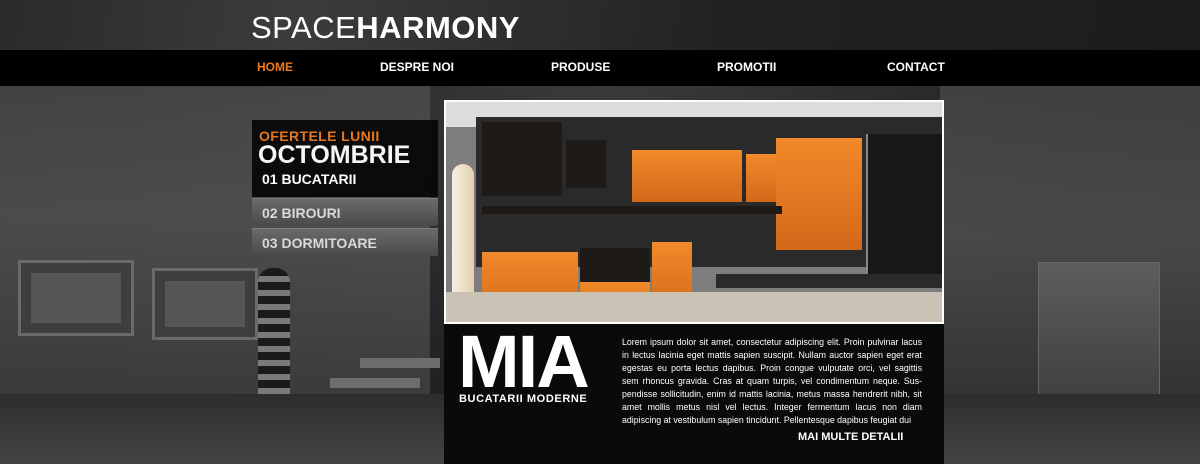 This screenshot has width=1200, height=464. Describe the element at coordinates (916, 67) in the screenshot. I see `nav-item-contact: CONTACT` at that location.